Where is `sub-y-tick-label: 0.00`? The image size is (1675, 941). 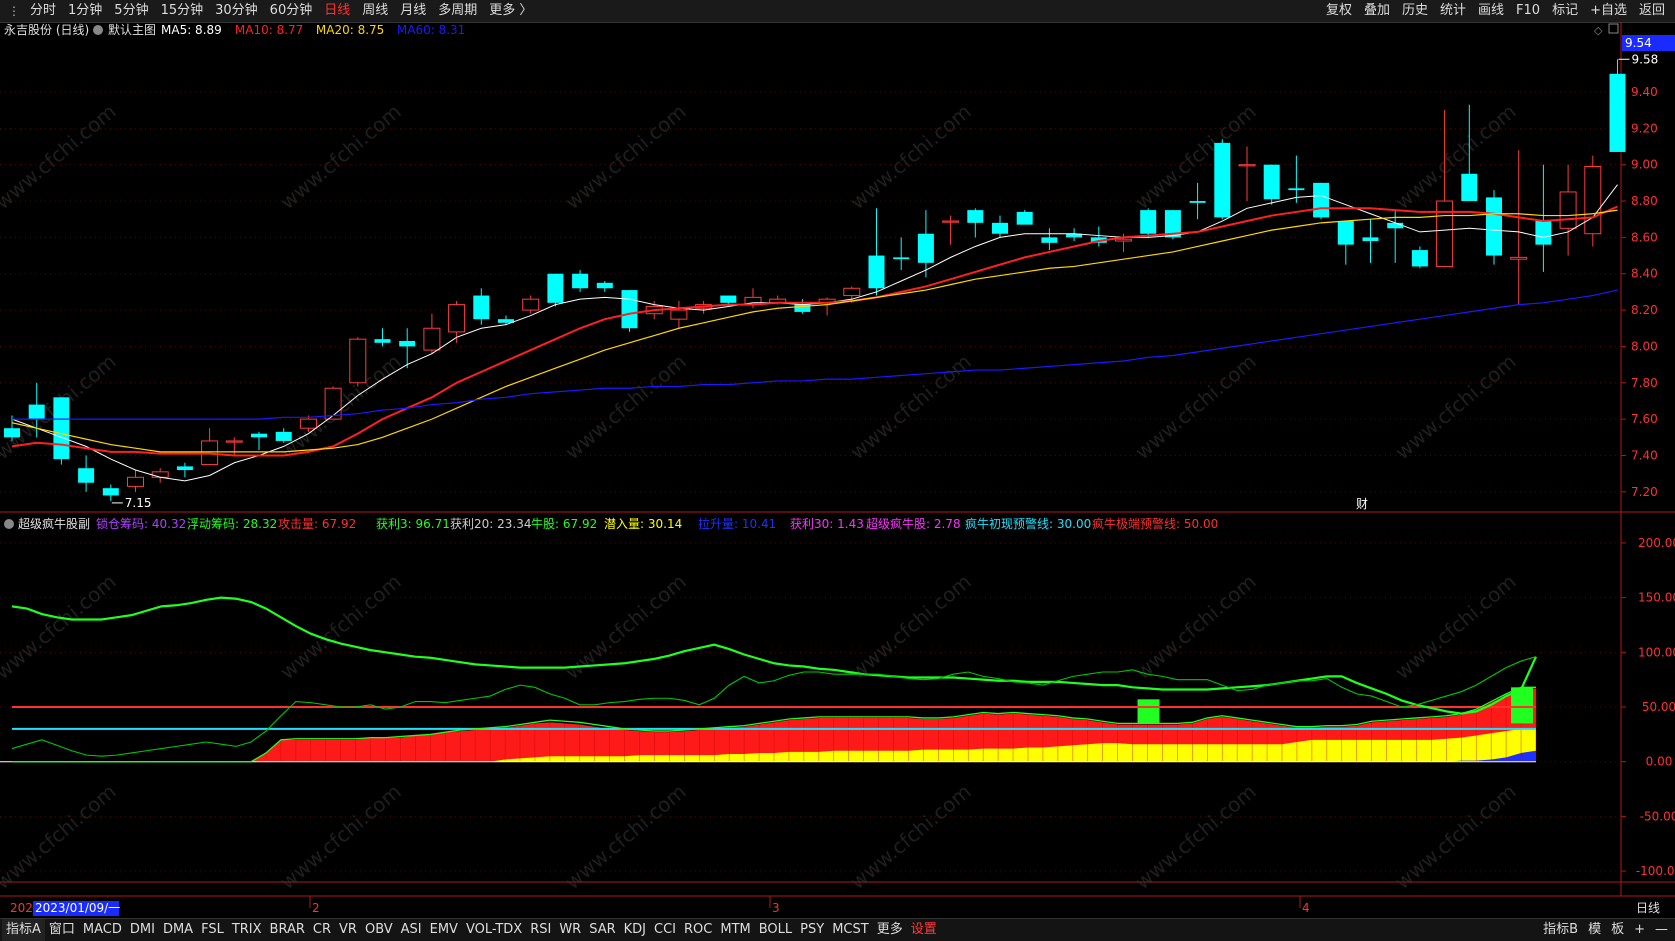
sub-y-tick-label: 0.00 is located at coordinates (1659, 762).